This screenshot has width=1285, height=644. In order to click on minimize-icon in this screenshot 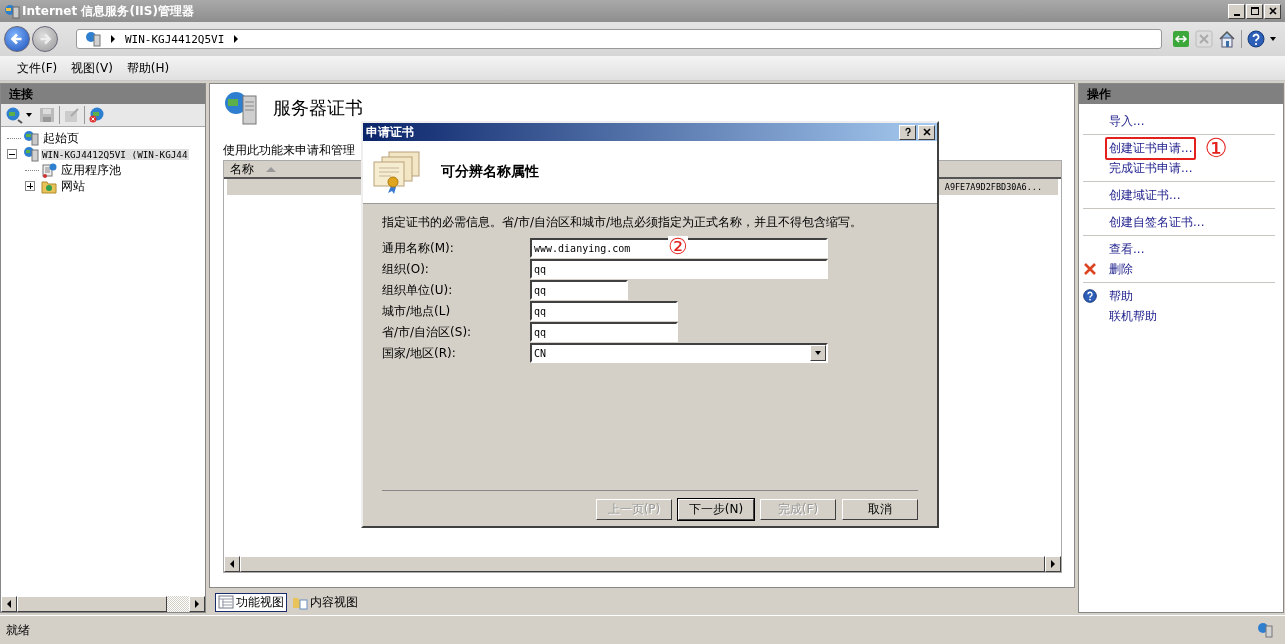, I will do `click(1236, 14)`.